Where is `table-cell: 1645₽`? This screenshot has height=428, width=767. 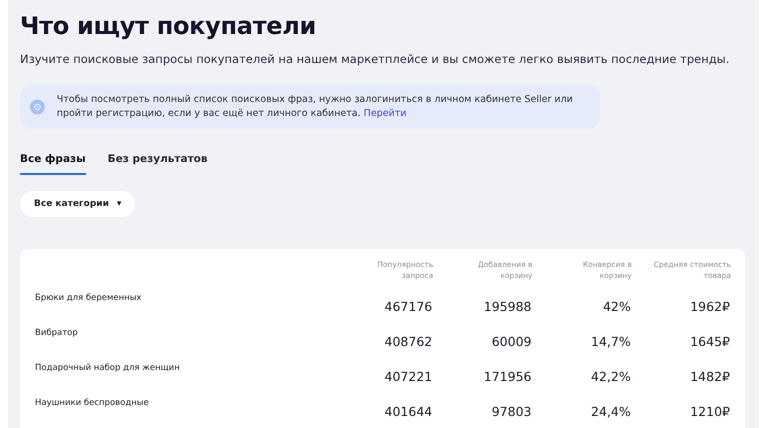 table-cell: 1645₽ is located at coordinates (710, 341).